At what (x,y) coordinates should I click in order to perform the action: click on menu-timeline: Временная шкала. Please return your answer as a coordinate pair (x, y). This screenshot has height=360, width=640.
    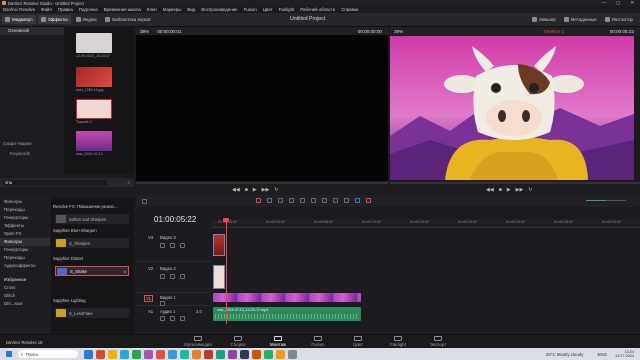
    Looking at the image, I should click on (122, 9).